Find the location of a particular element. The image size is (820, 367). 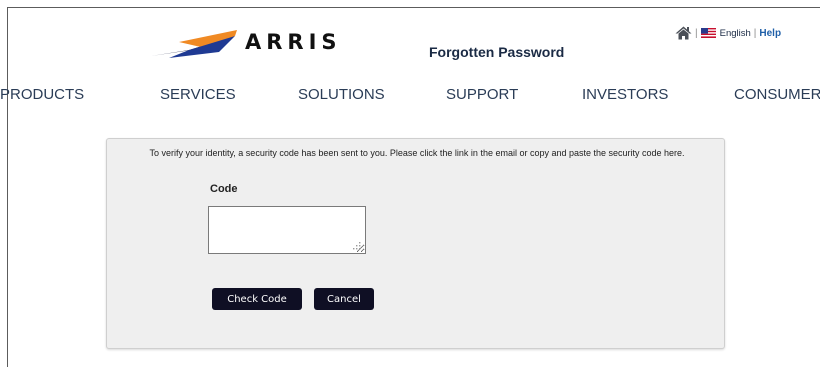

arris-swoosh-icon is located at coordinates (194, 44).